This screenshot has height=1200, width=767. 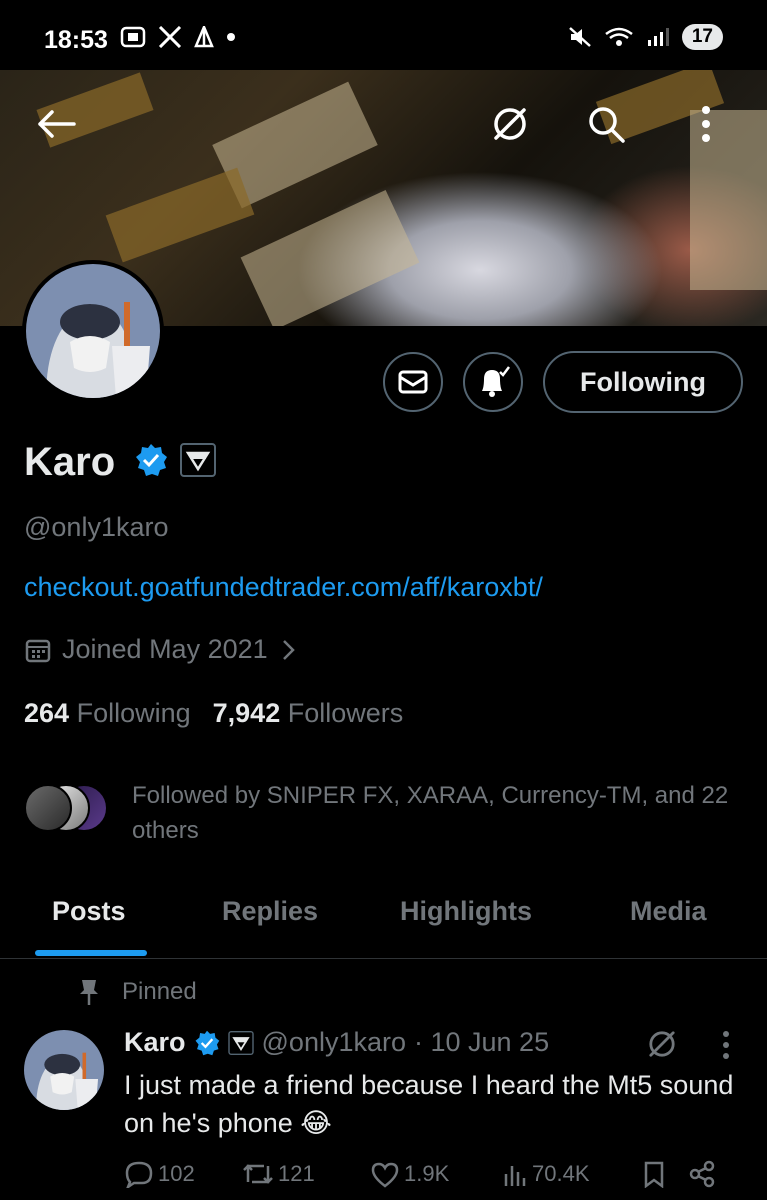 What do you see at coordinates (91, 953) in the screenshot?
I see `active-tab-indicator` at bounding box center [91, 953].